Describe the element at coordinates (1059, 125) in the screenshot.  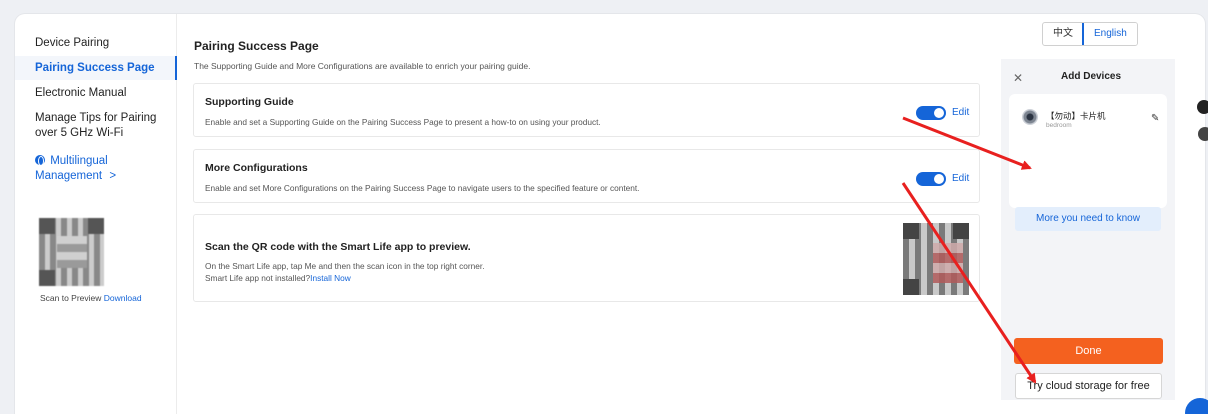
I see `device-room: bedroom` at that location.